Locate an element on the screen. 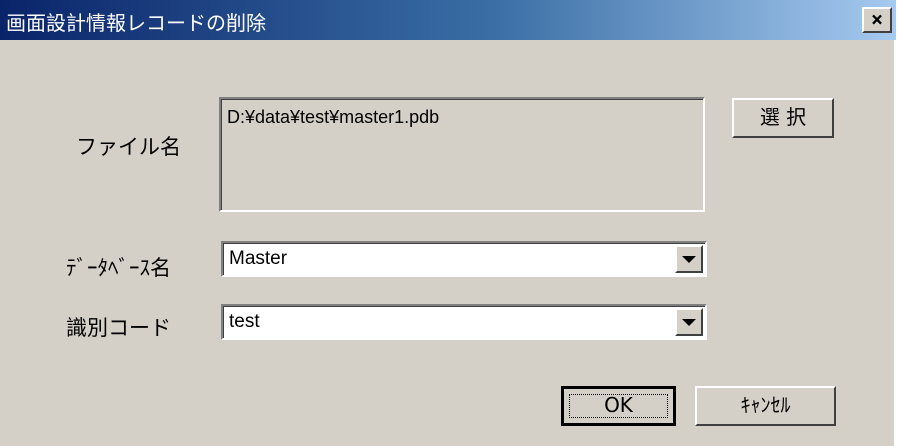 The width and height of the screenshot is (898, 446). database-dropdown-button is located at coordinates (689, 259).